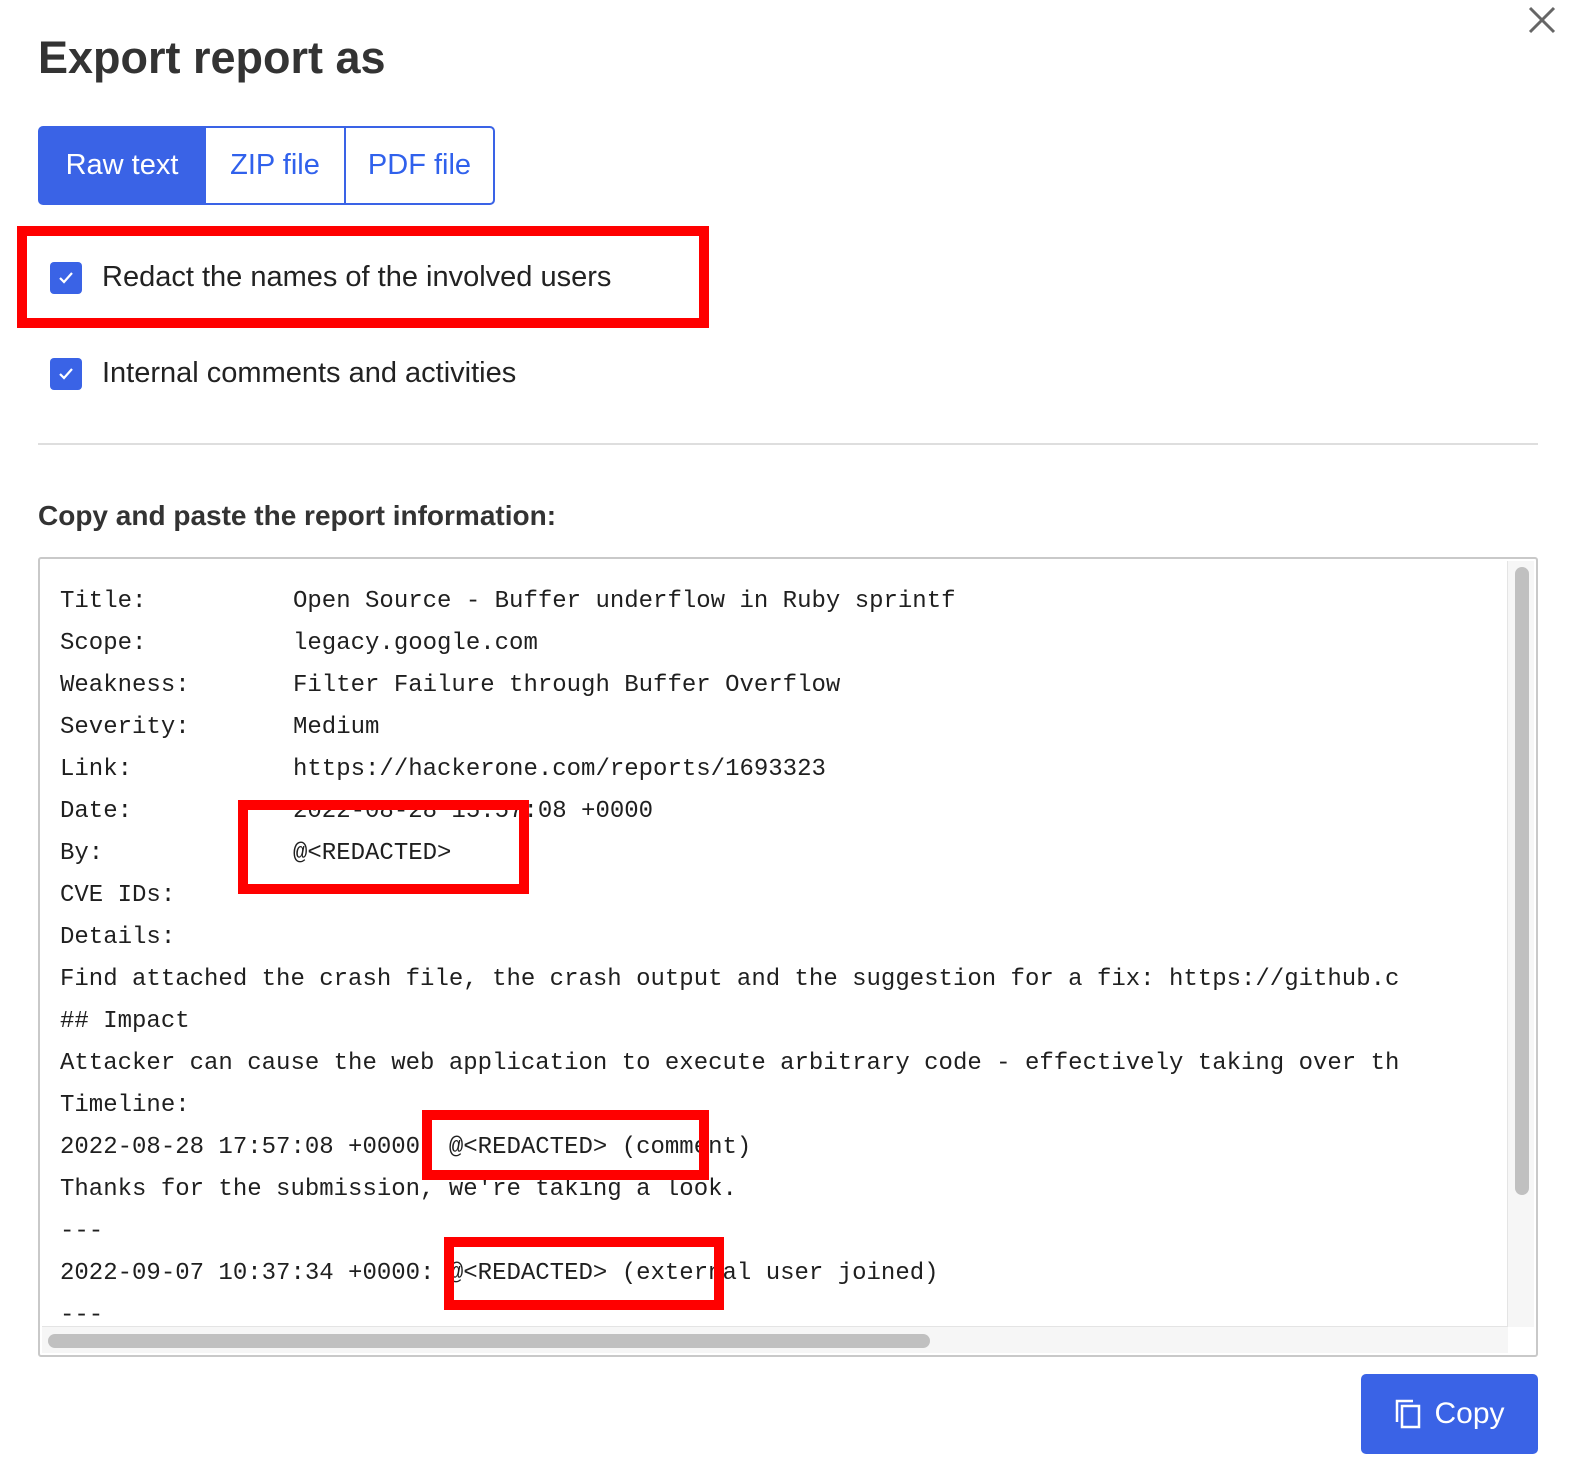  Describe the element at coordinates (372, 853) in the screenshot. I see `field-value: @<REDACTED>` at that location.